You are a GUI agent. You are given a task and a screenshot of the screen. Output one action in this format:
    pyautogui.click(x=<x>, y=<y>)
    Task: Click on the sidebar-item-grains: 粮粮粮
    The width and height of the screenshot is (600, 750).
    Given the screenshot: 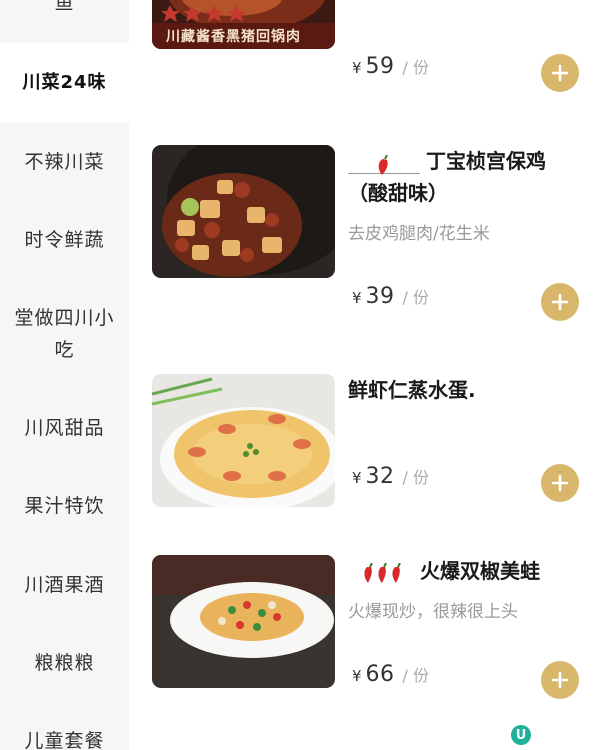 What is the action you would take?
    pyautogui.click(x=64, y=663)
    